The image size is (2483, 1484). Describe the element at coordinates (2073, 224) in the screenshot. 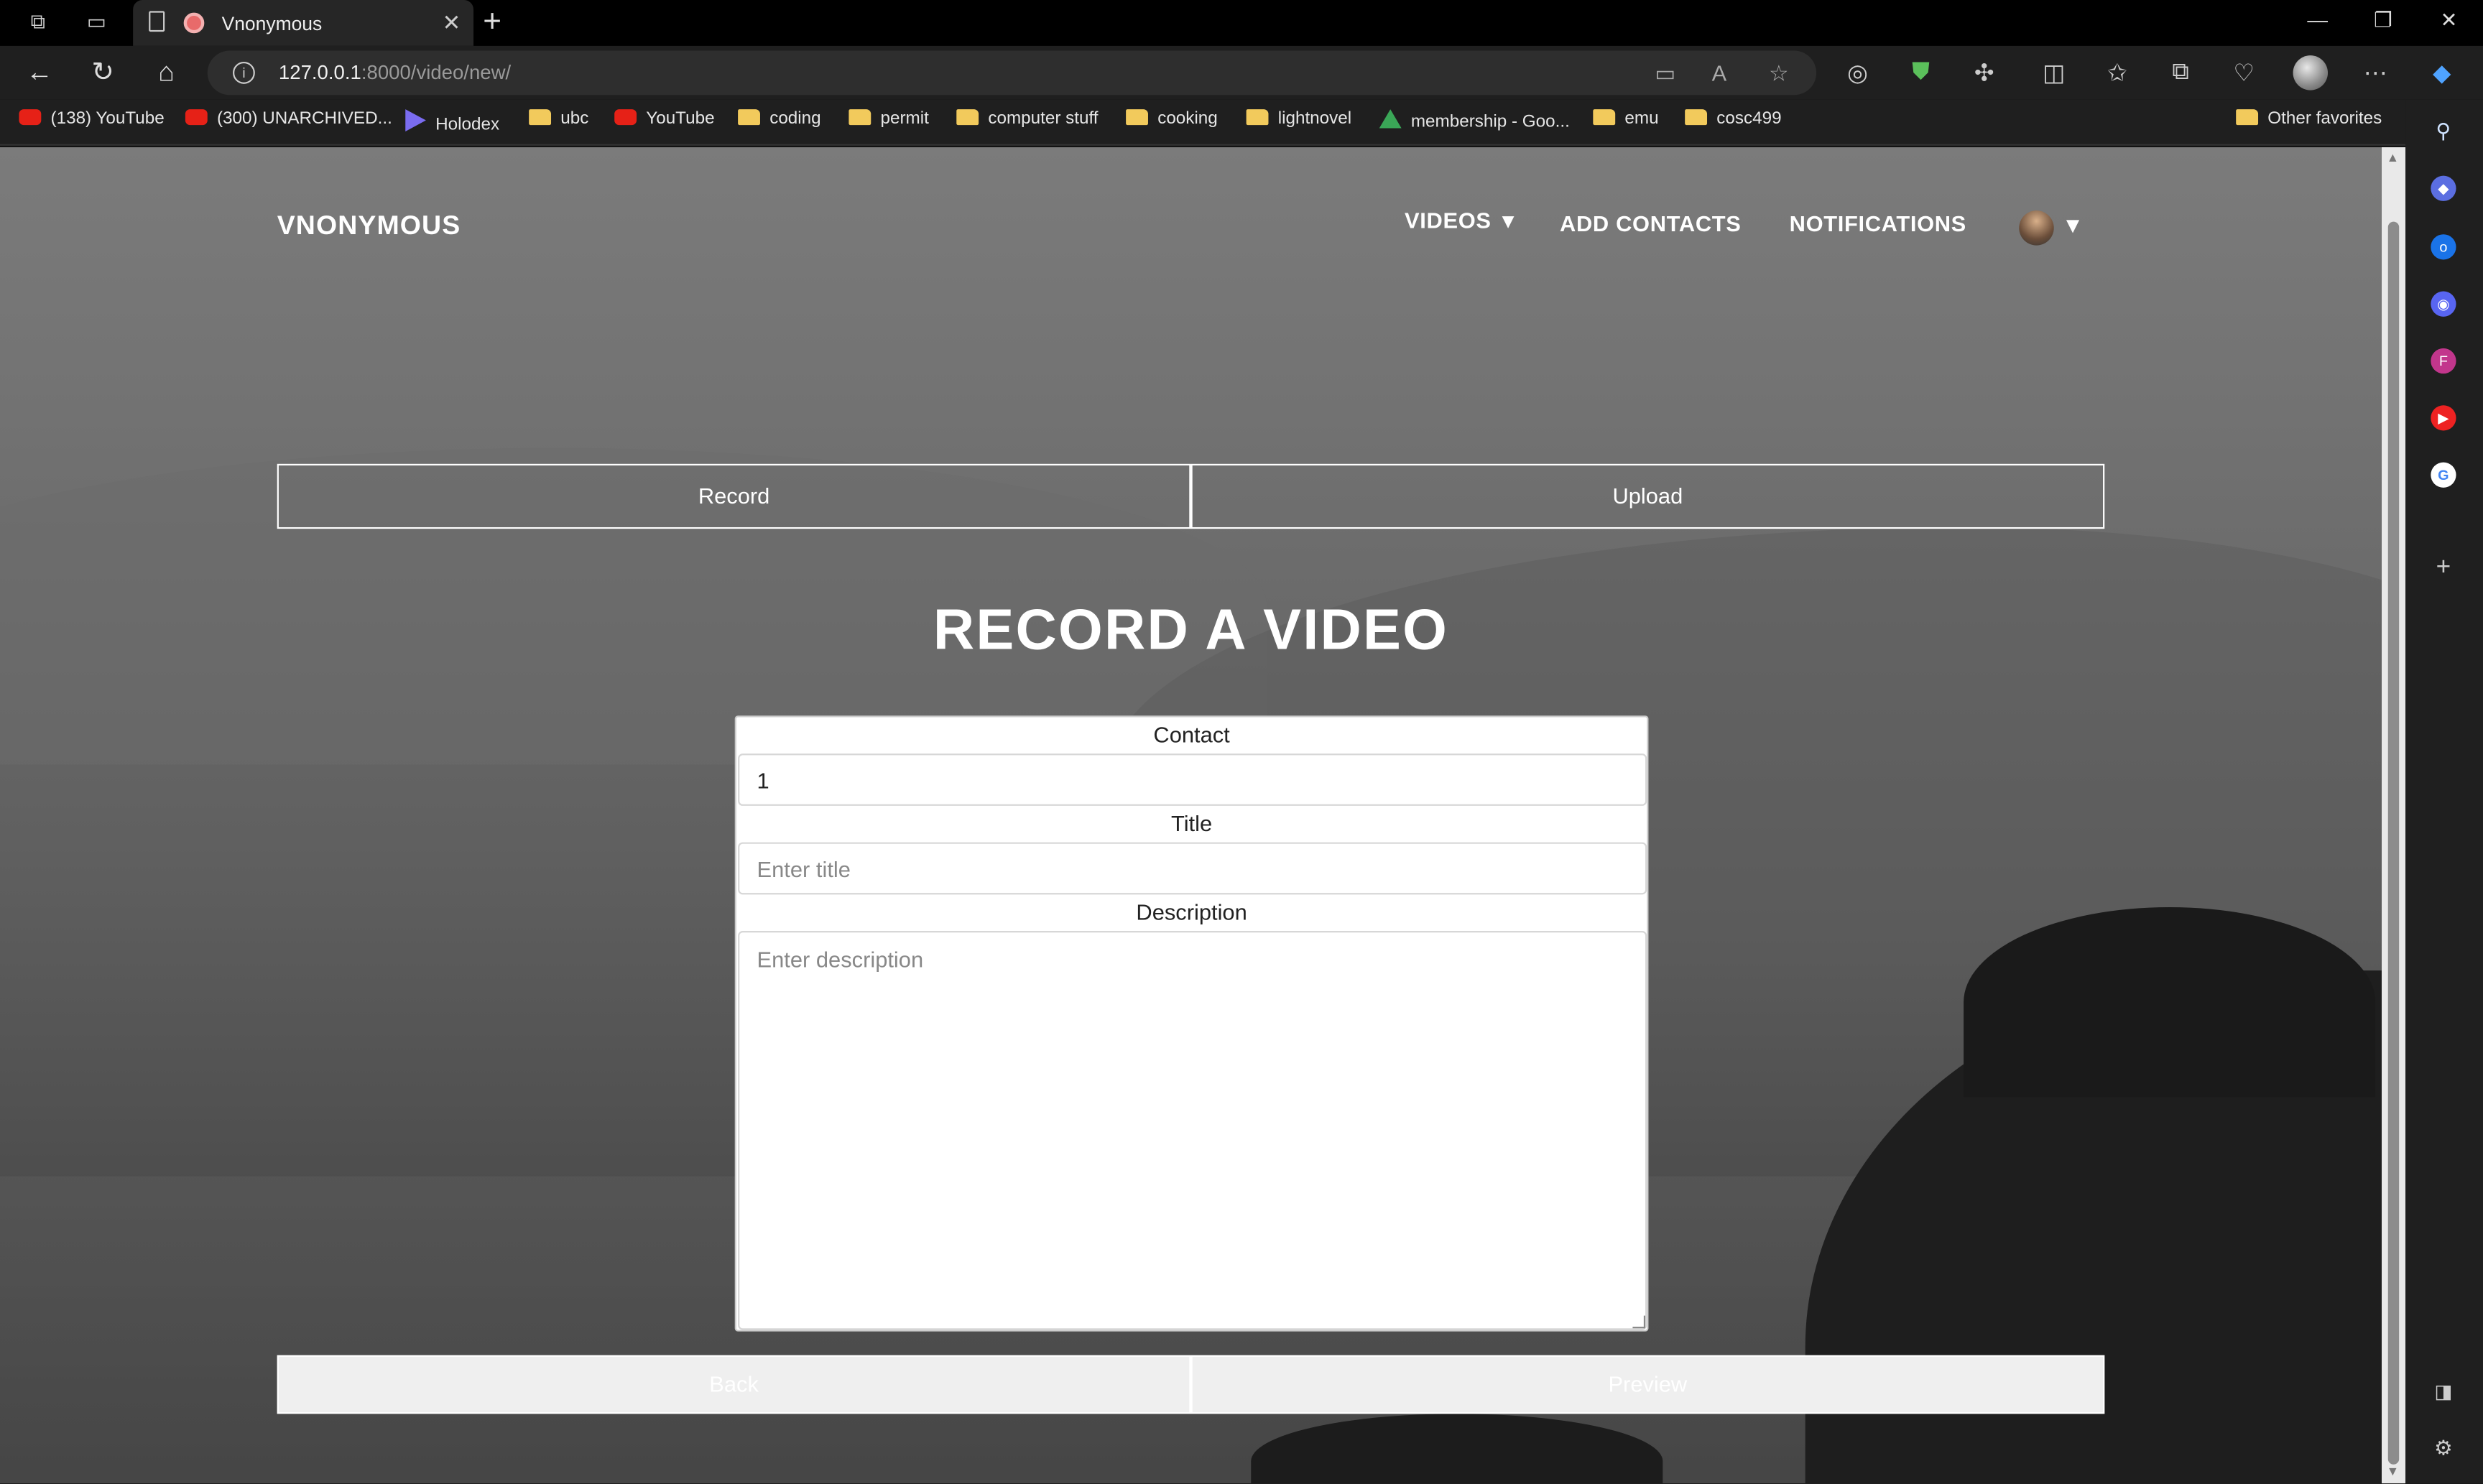

I see `user-menu-chevron-down-icon: ▼` at that location.